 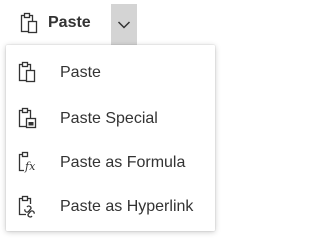 I want to click on chevron-down-icon, so click(x=124, y=25).